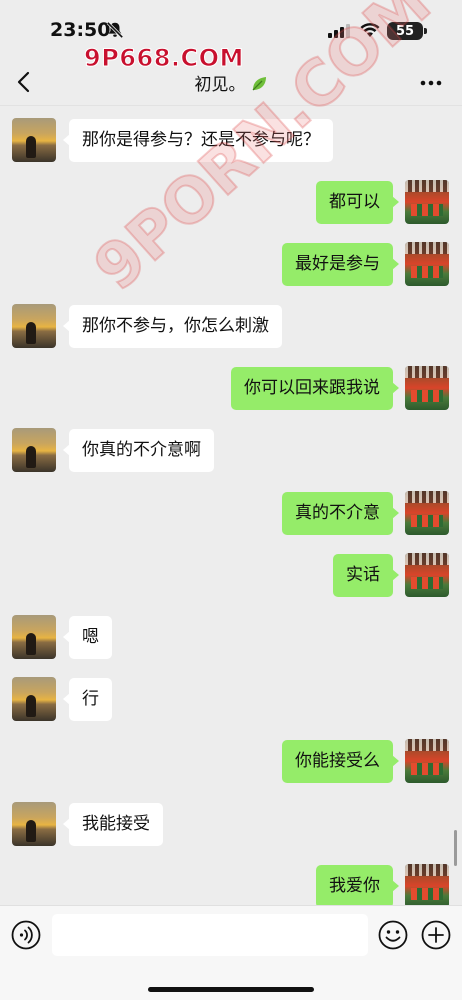 Image resolution: width=462 pixels, height=1000 pixels. Describe the element at coordinates (340, 513) in the screenshot. I see `message-bubble: 真的不介意` at that location.